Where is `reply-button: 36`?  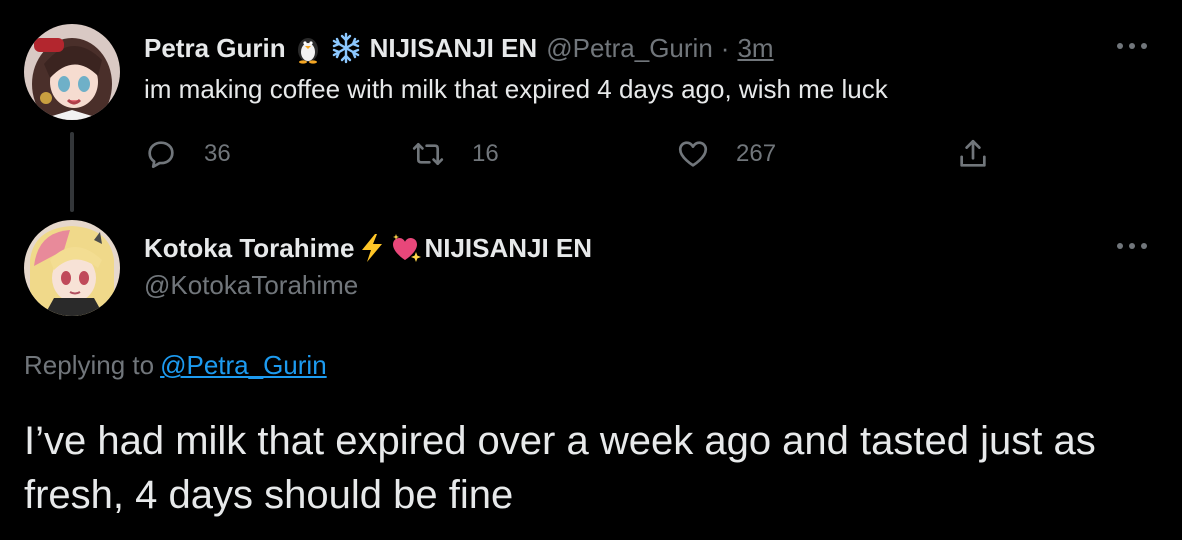
reply-button: 36 is located at coordinates (187, 154).